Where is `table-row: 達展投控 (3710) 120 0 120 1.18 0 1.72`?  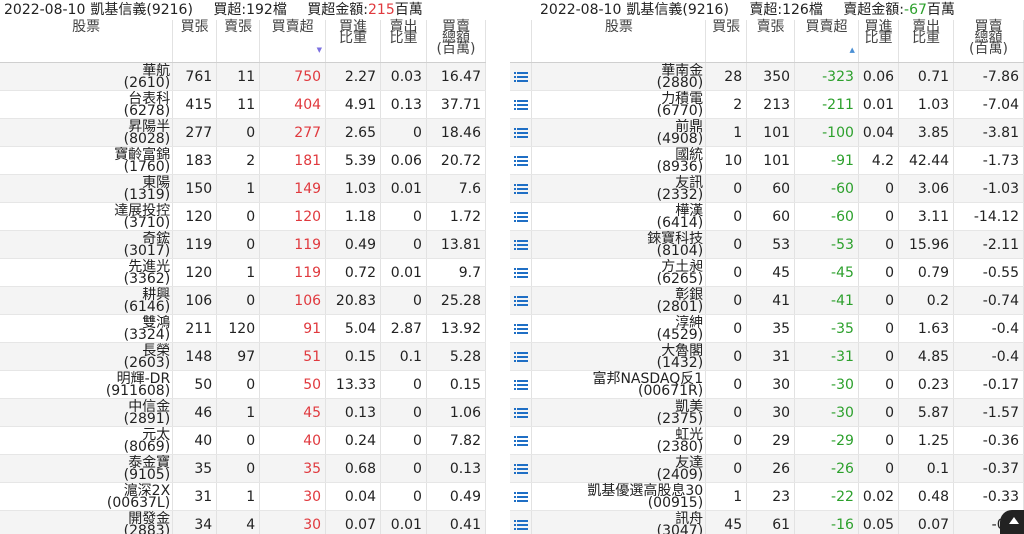 table-row: 達展投控 (3710) 120 0 120 1.18 0 1.72 is located at coordinates (243, 216).